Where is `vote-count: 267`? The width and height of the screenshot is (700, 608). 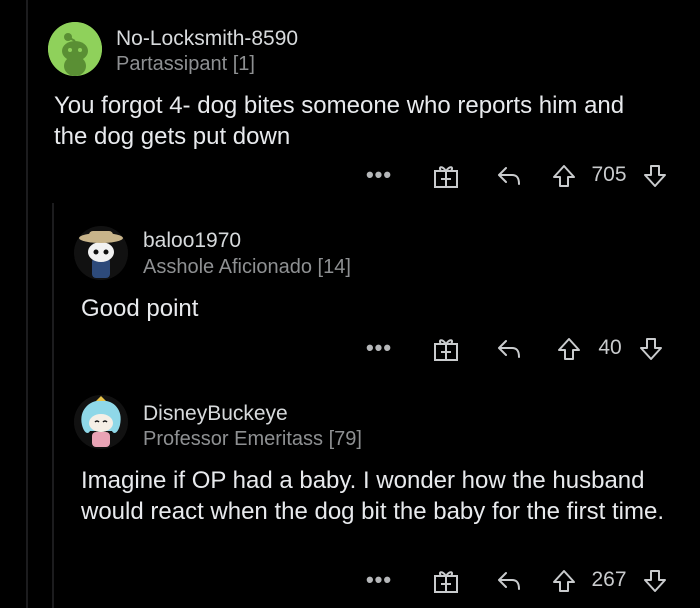
vote-count: 267 is located at coordinates (609, 579).